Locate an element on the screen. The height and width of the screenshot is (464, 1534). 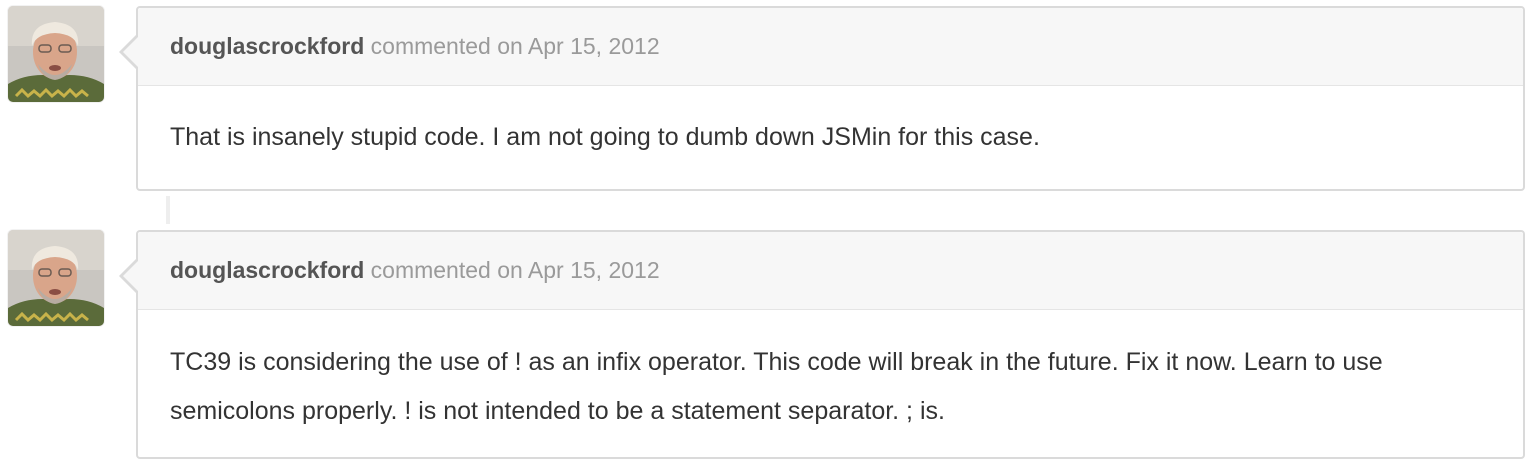
timeline-connector is located at coordinates (168, 210).